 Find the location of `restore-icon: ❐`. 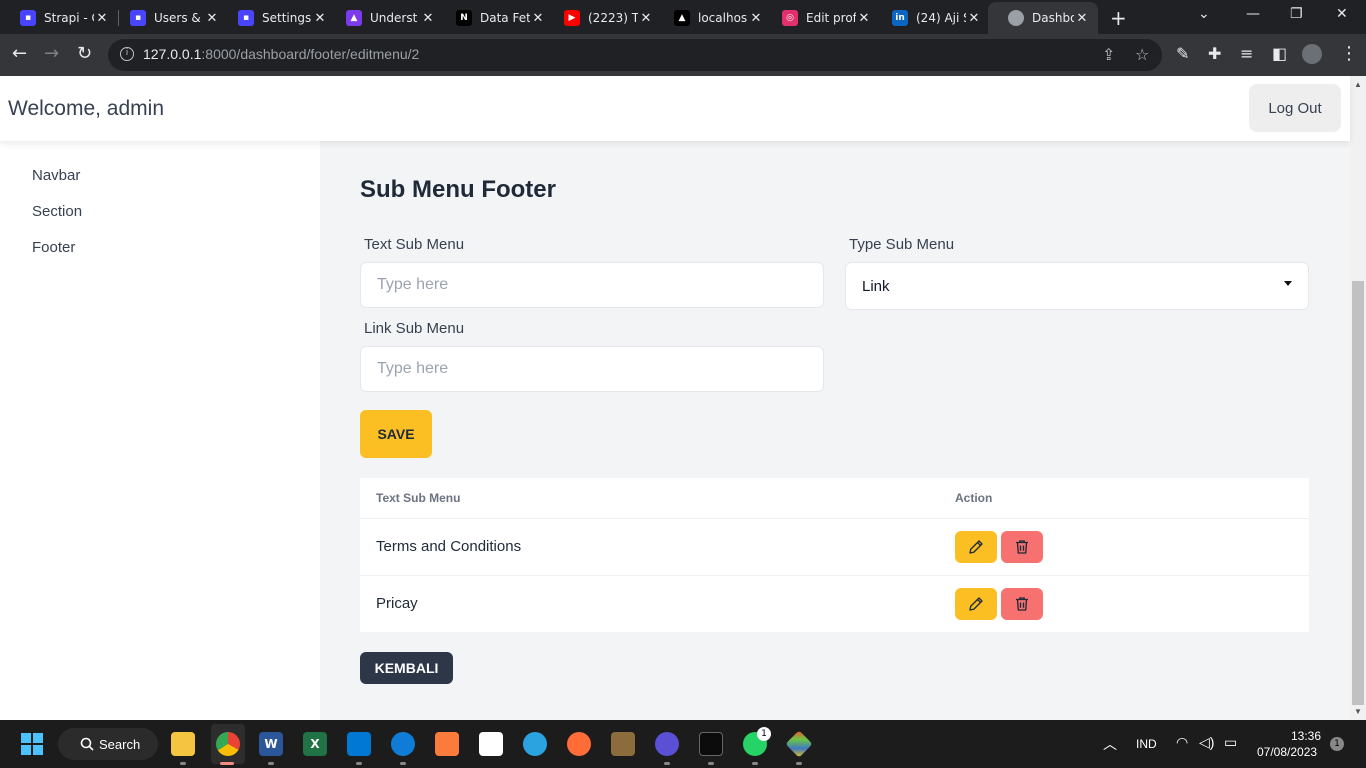

restore-icon: ❐ is located at coordinates (1296, 14).